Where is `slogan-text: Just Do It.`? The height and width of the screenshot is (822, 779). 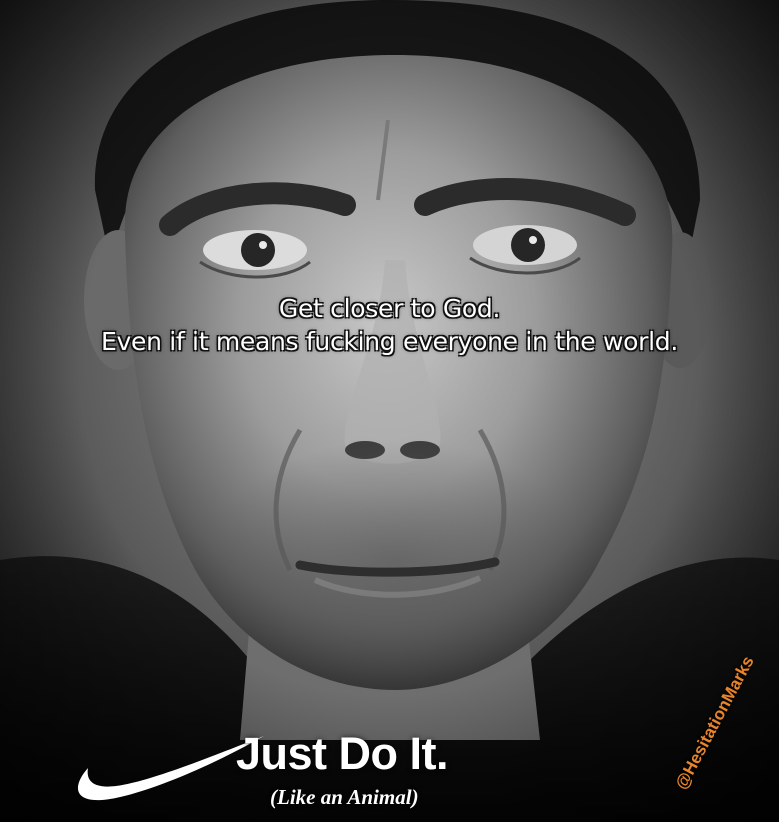 slogan-text: Just Do It. is located at coordinates (342, 753).